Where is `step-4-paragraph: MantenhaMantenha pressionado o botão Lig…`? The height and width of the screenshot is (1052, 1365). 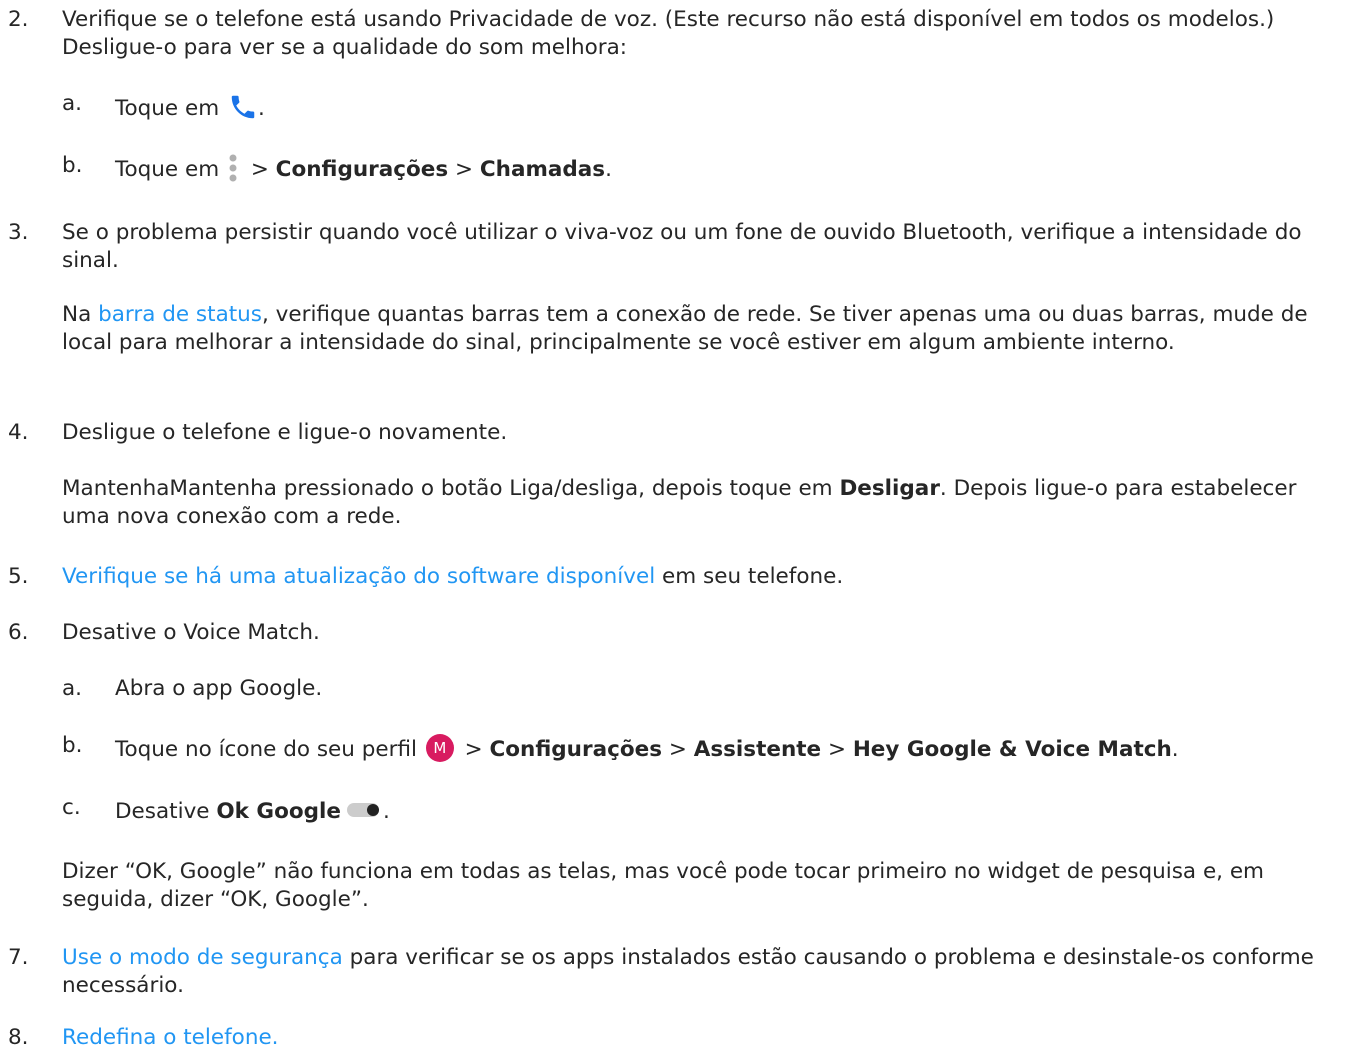
step-4-paragraph: MantenhaMantenha pressionado o botão Lig… is located at coordinates (703, 503).